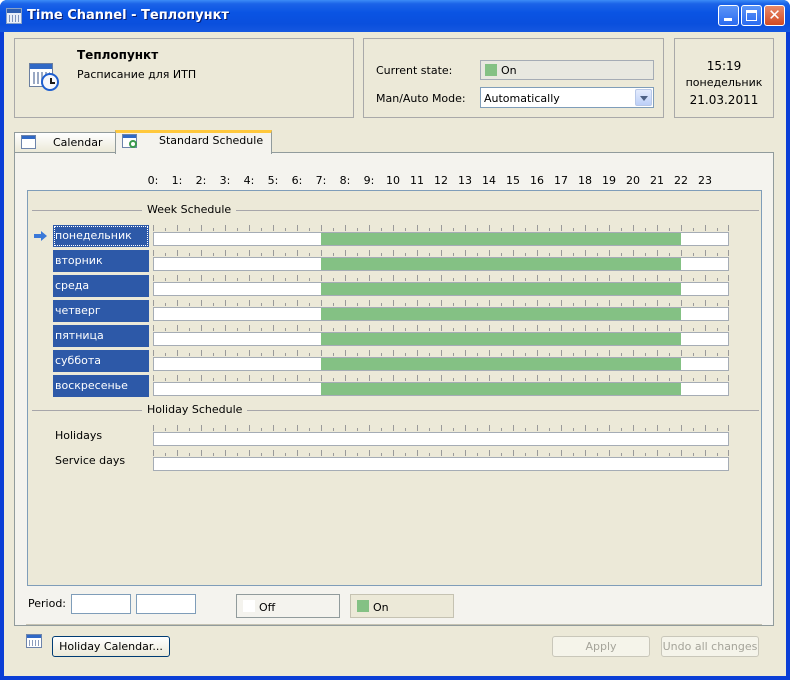 This screenshot has width=790, height=680. I want to click on window-title: Time Channel - Теплопункт, so click(128, 15).